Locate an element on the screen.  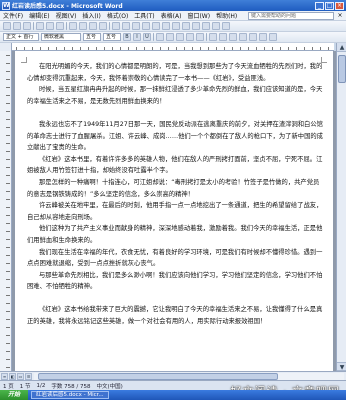
menu-format: 格式(O) is located at coordinates (117, 15).